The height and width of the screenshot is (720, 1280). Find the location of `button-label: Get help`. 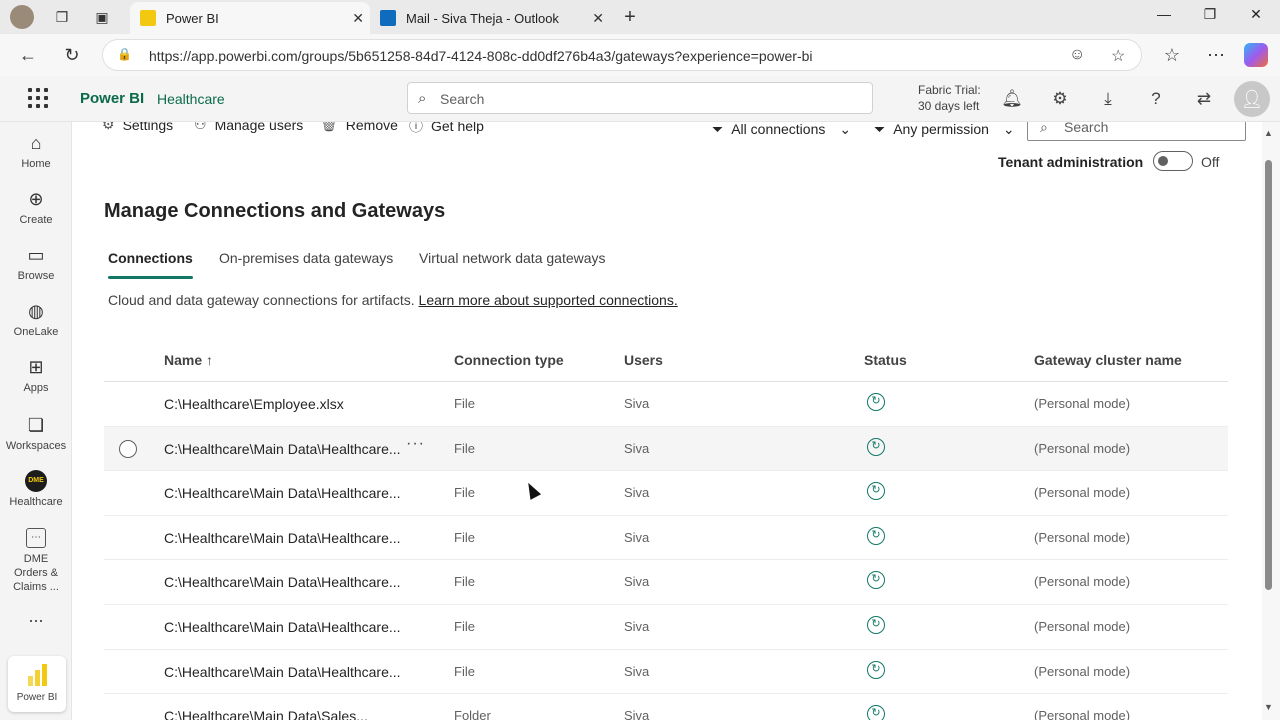

button-label: Get help is located at coordinates (457, 128).